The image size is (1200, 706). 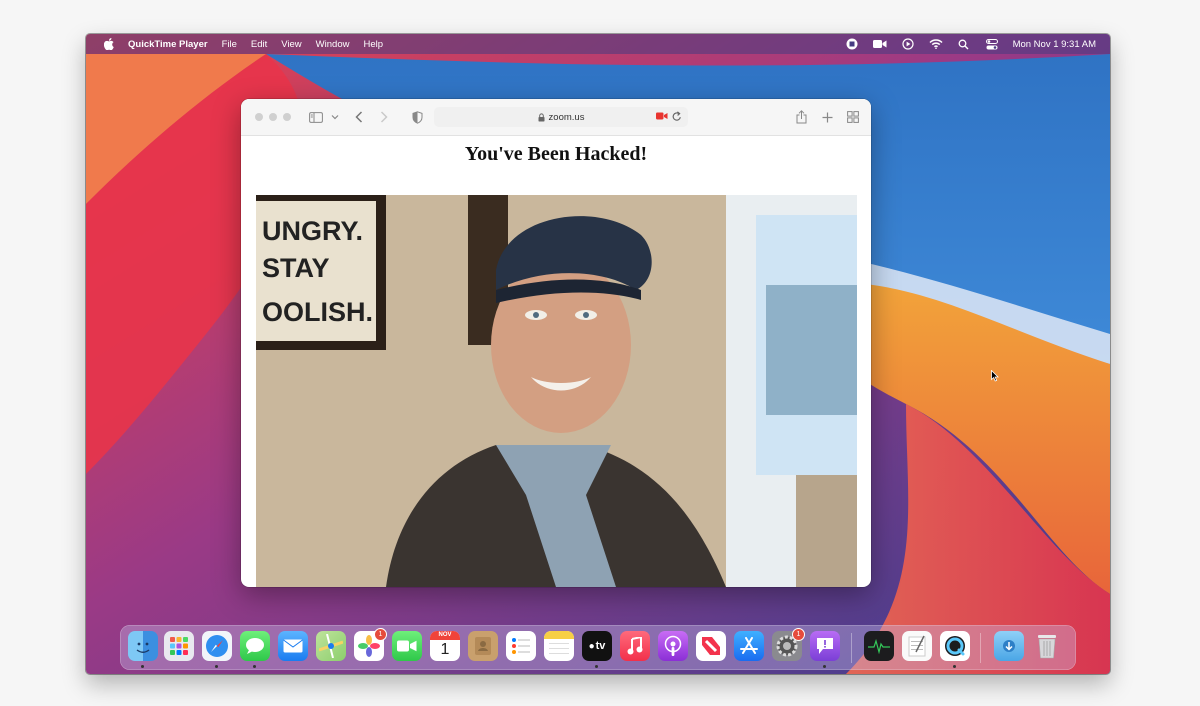 What do you see at coordinates (827, 117) in the screenshot?
I see `new-tab-icon` at bounding box center [827, 117].